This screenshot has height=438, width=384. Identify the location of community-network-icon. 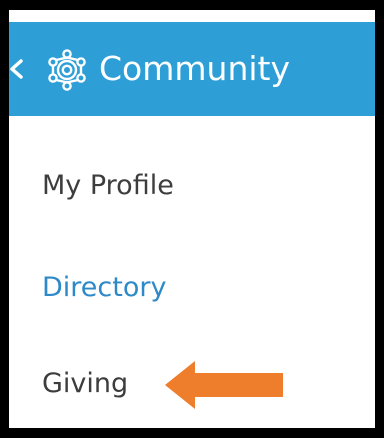
(67, 70).